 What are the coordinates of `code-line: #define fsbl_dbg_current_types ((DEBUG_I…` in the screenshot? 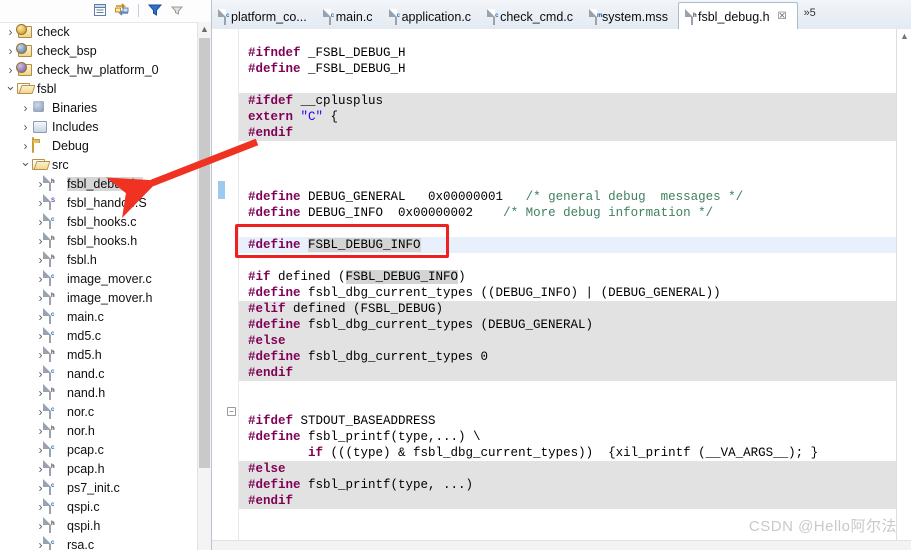 It's located at (567, 293).